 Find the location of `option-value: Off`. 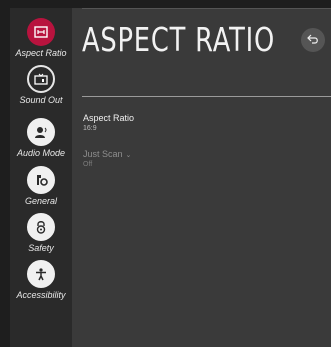

option-value: Off is located at coordinates (88, 164).